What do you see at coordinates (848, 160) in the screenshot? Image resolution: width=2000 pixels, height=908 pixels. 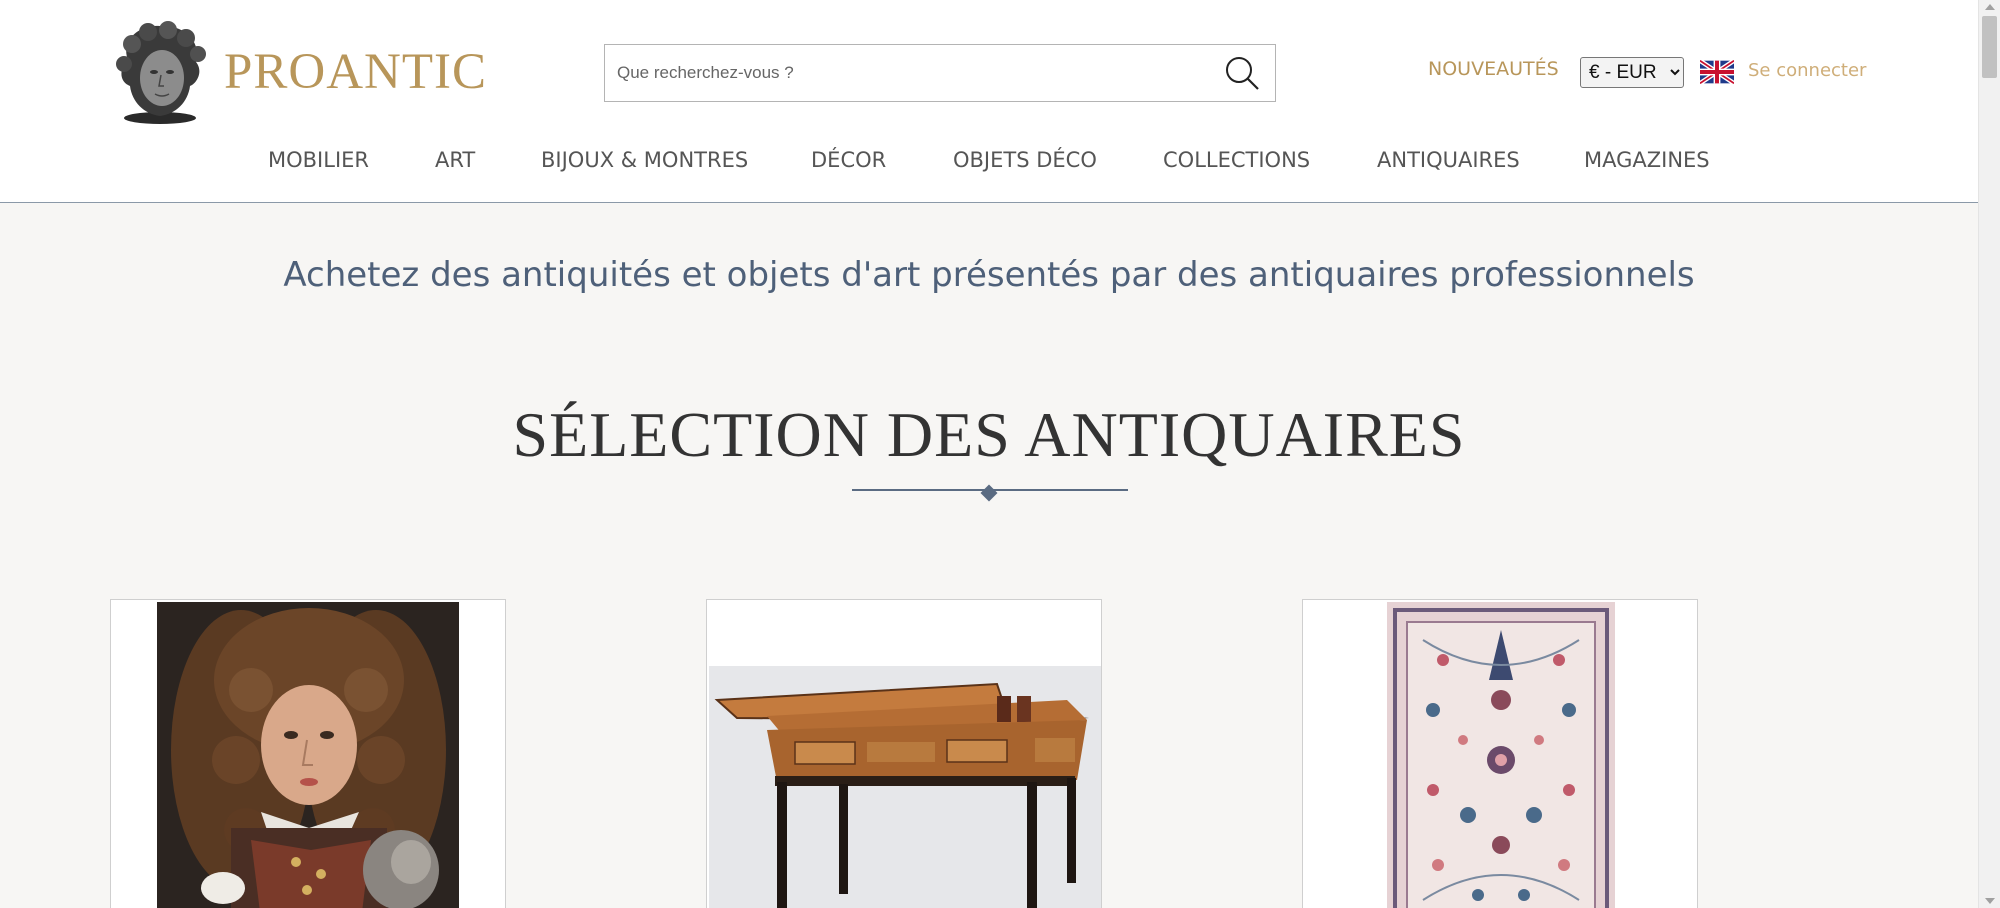 I see `nav-item-decor: DÉCOR` at bounding box center [848, 160].